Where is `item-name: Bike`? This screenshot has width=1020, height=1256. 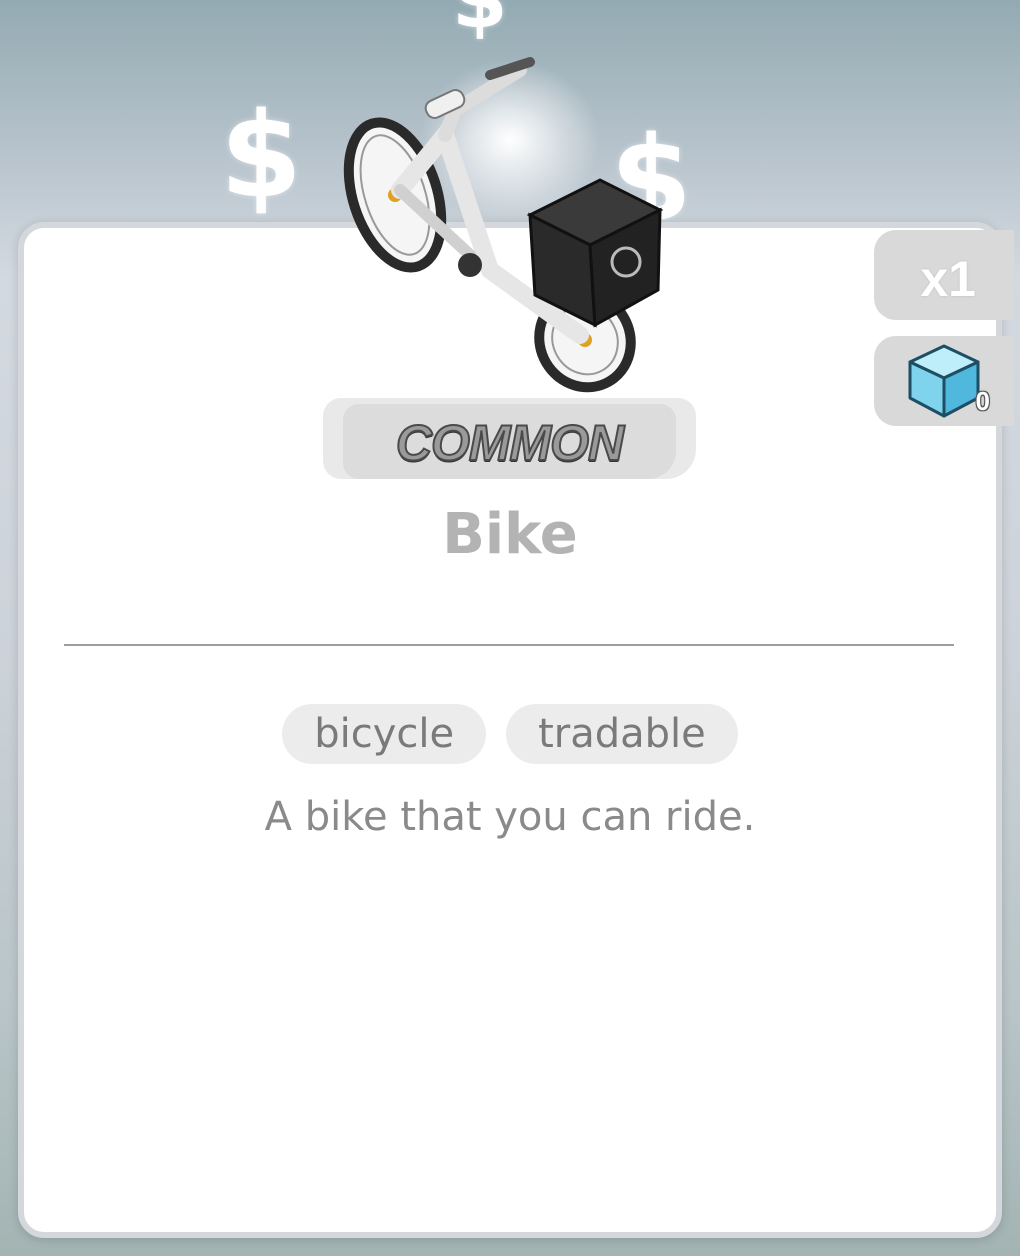 item-name: Bike is located at coordinates (510, 534).